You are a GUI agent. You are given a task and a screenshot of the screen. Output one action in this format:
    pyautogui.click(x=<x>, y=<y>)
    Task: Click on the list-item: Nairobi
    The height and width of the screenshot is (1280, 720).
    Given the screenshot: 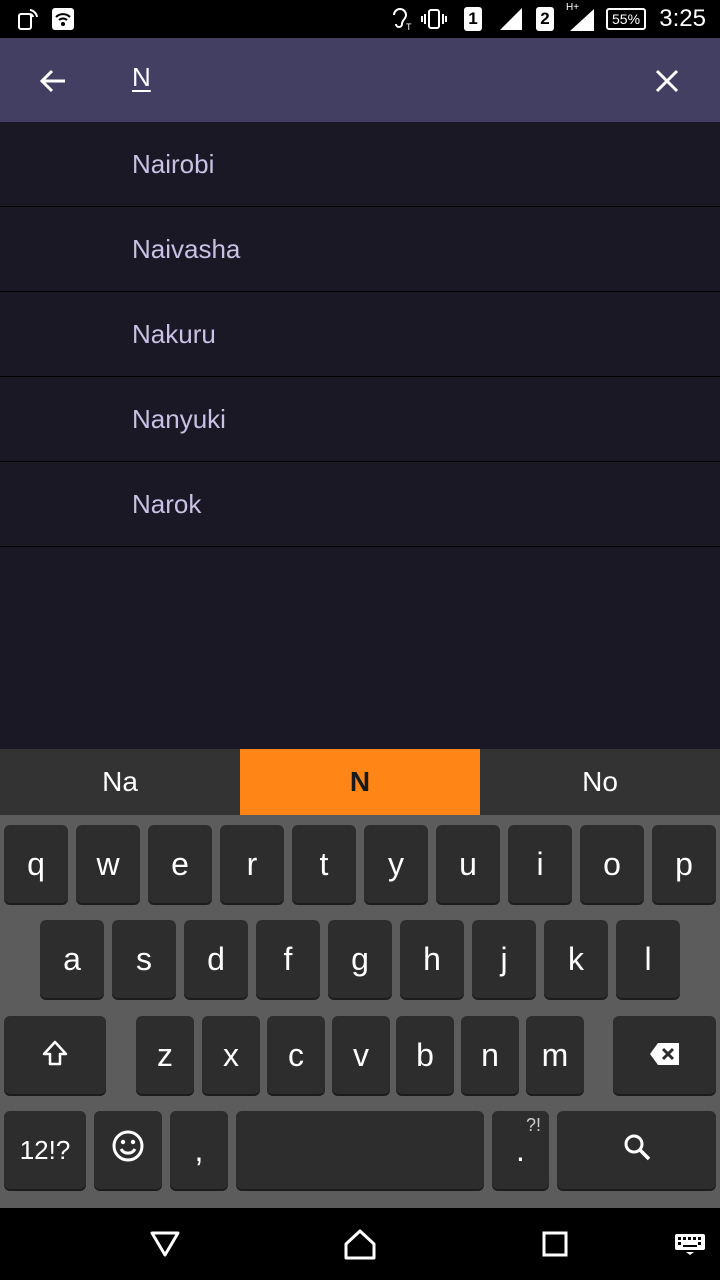 What is the action you would take?
    pyautogui.click(x=360, y=164)
    